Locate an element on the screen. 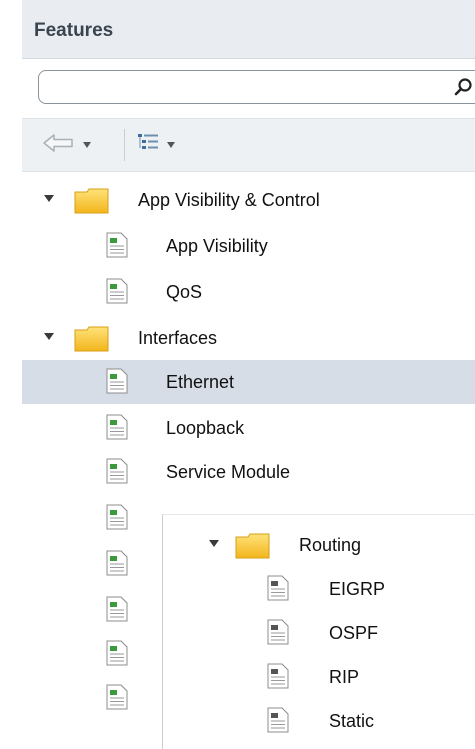  tree-item-label: Ethernet is located at coordinates (200, 382).